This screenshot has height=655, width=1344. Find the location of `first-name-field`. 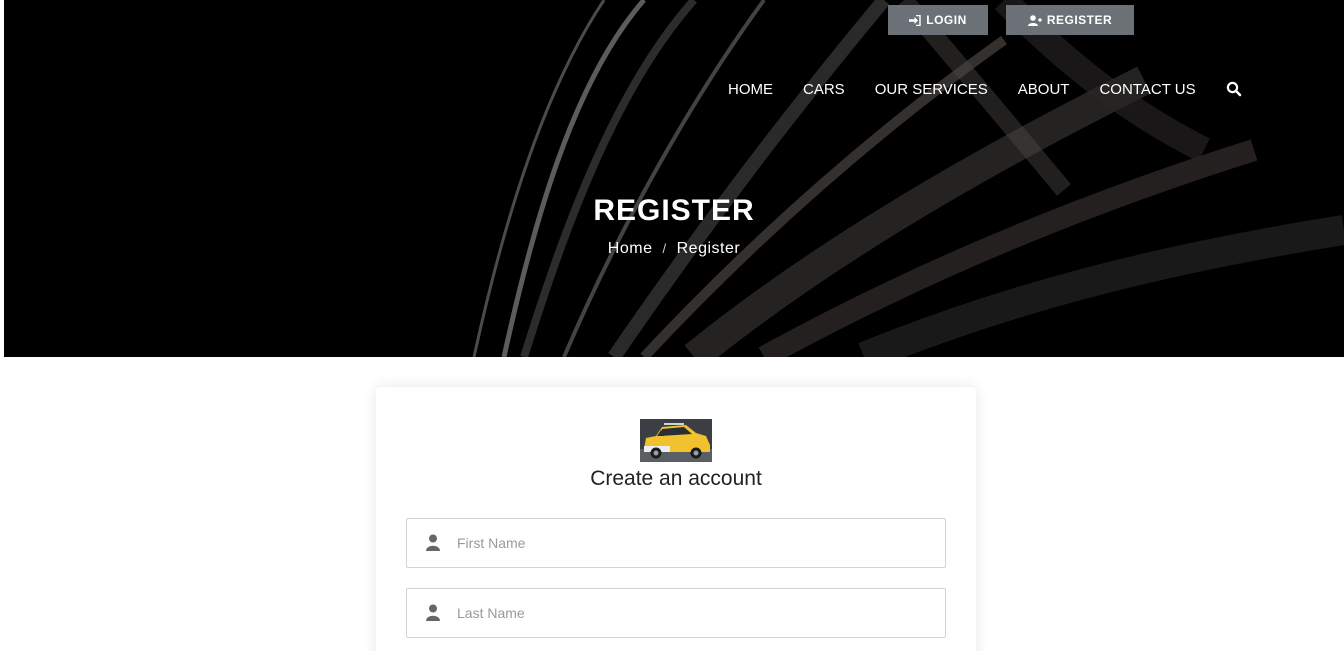

first-name-field is located at coordinates (676, 543).